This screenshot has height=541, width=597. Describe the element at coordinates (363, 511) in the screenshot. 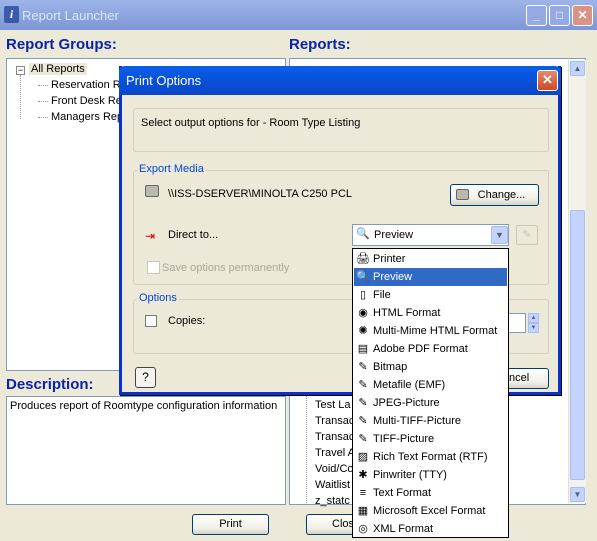

I see `excel-icon: ▦` at that location.